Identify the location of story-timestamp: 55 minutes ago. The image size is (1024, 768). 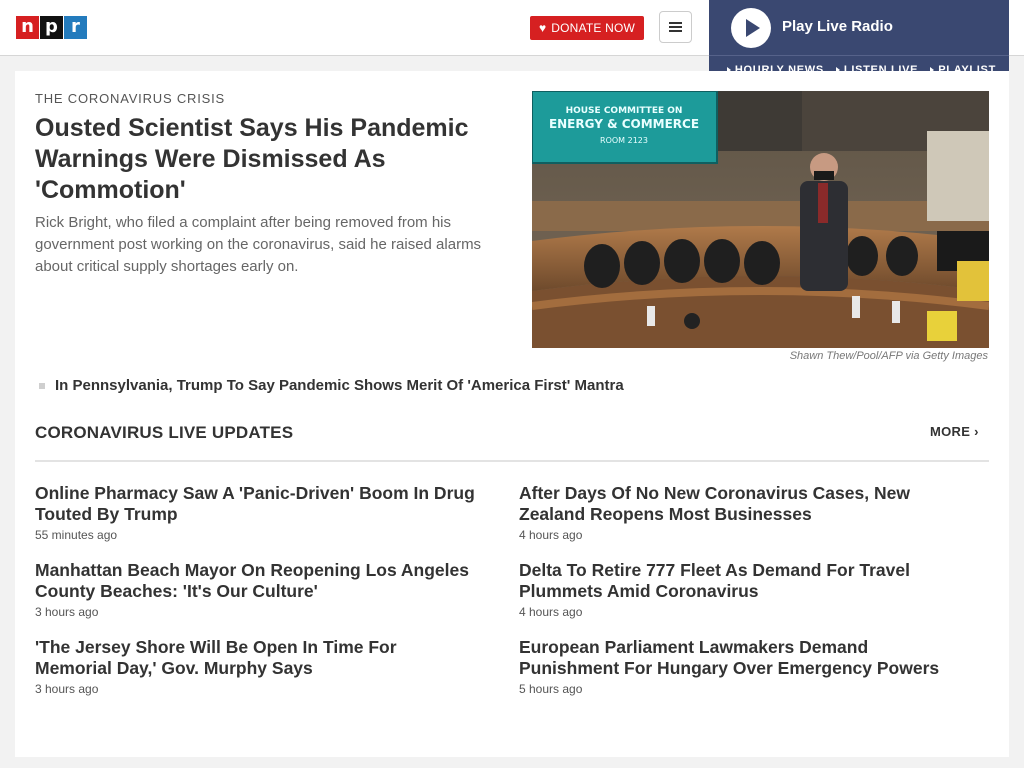
(76, 535).